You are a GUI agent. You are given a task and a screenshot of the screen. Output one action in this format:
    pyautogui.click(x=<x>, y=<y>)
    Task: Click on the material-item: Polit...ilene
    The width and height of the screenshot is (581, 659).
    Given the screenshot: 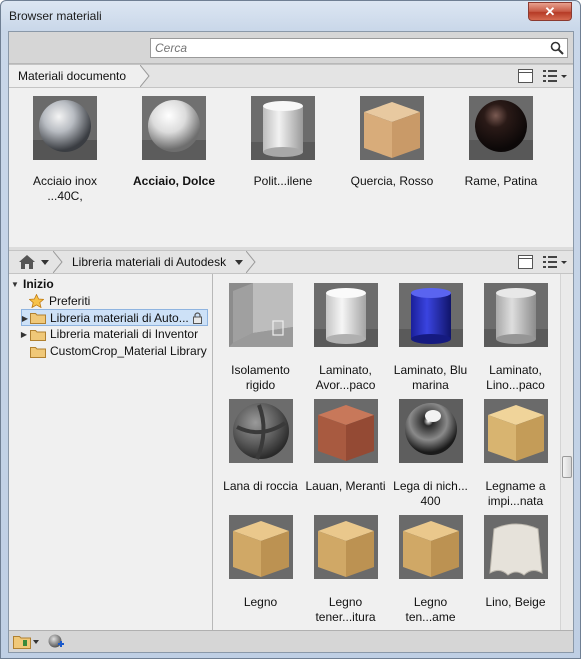 What is the action you would take?
    pyautogui.click(x=283, y=142)
    